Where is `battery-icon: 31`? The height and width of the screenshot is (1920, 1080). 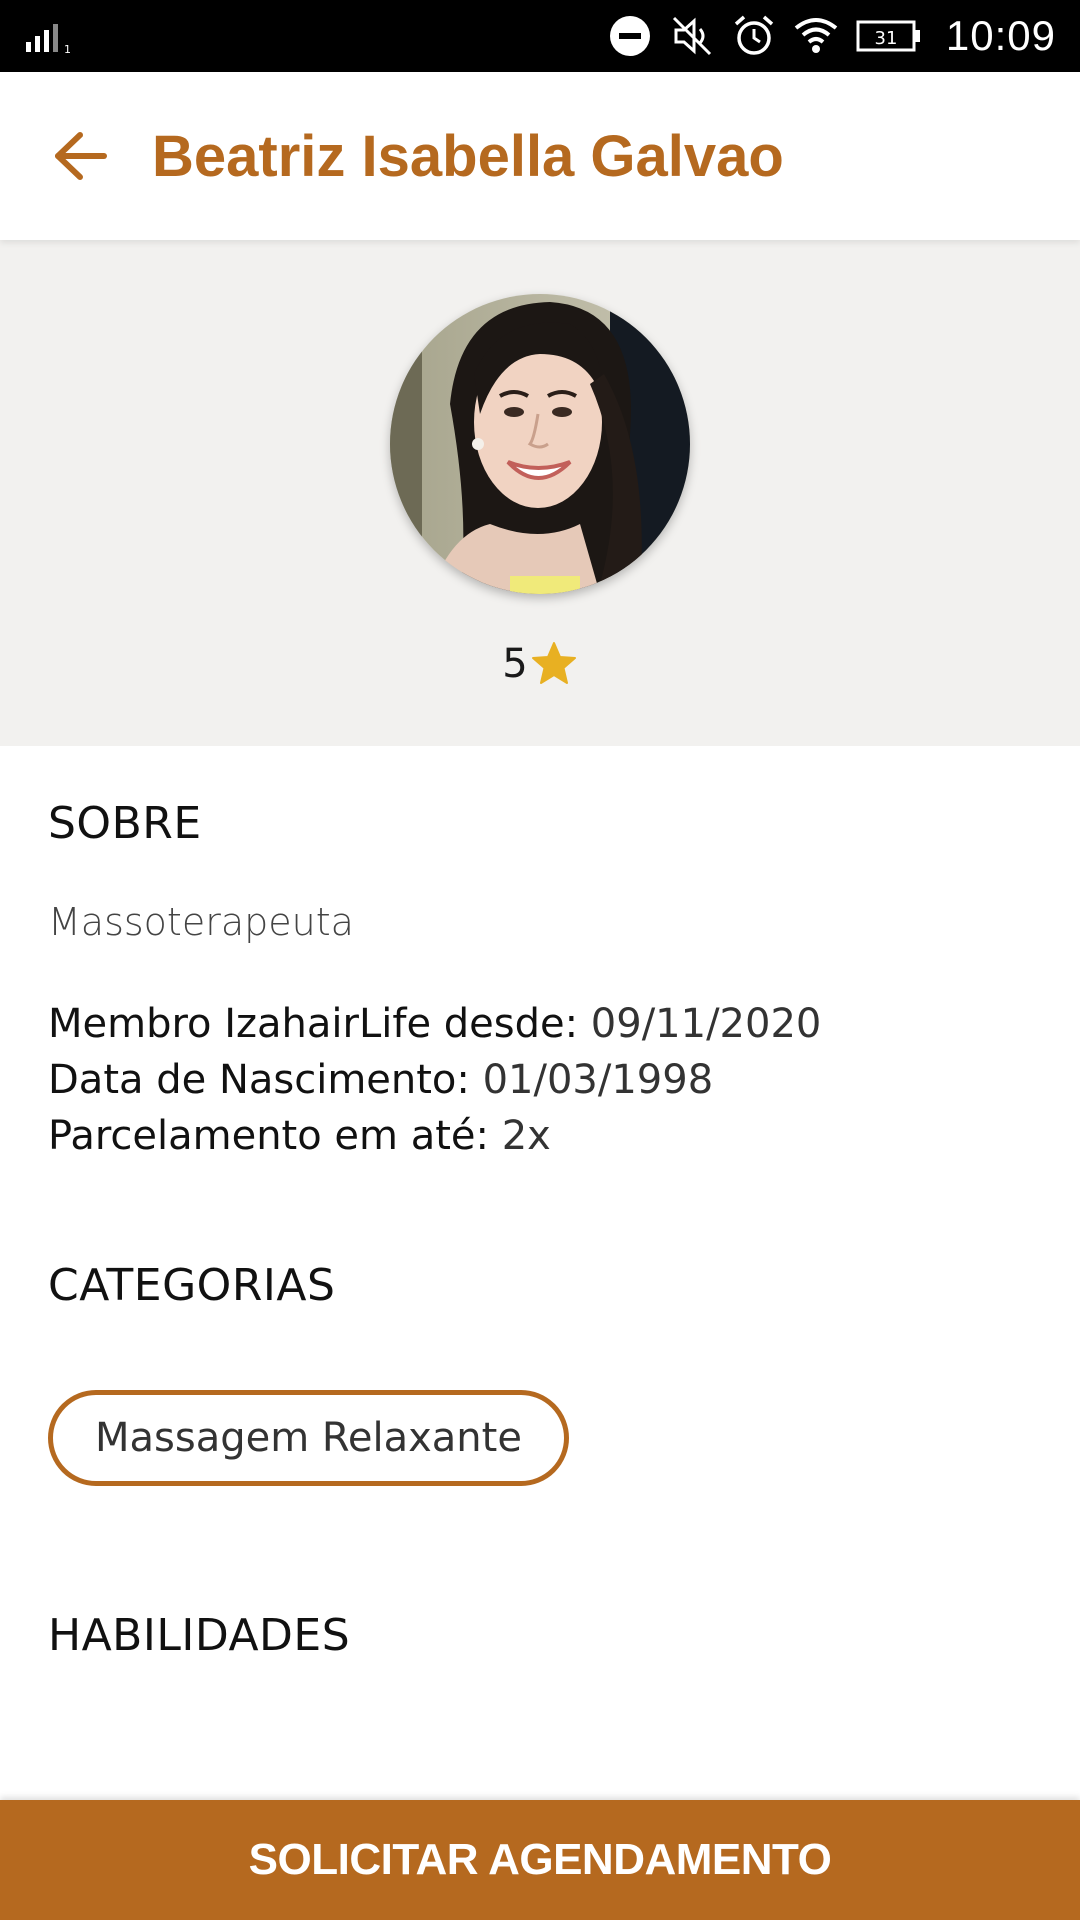 battery-icon: 31 is located at coordinates (889, 36).